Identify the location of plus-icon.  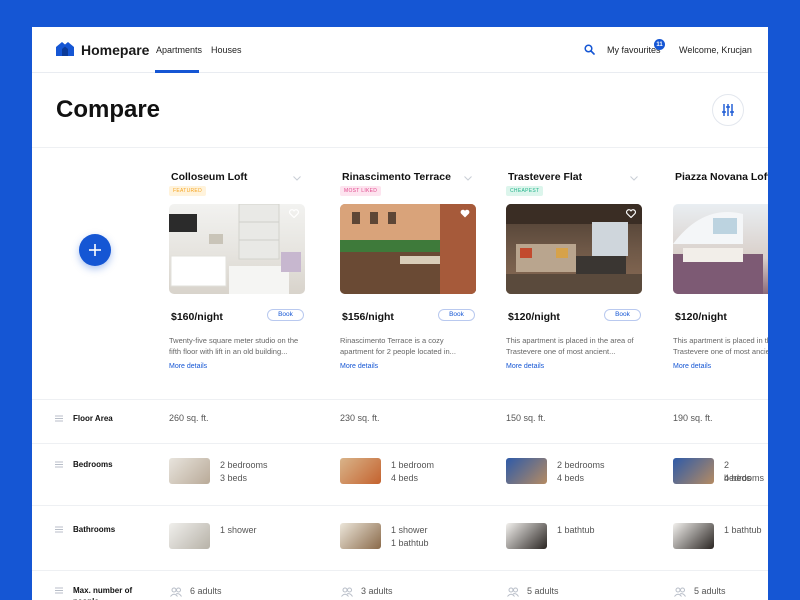
(95, 250).